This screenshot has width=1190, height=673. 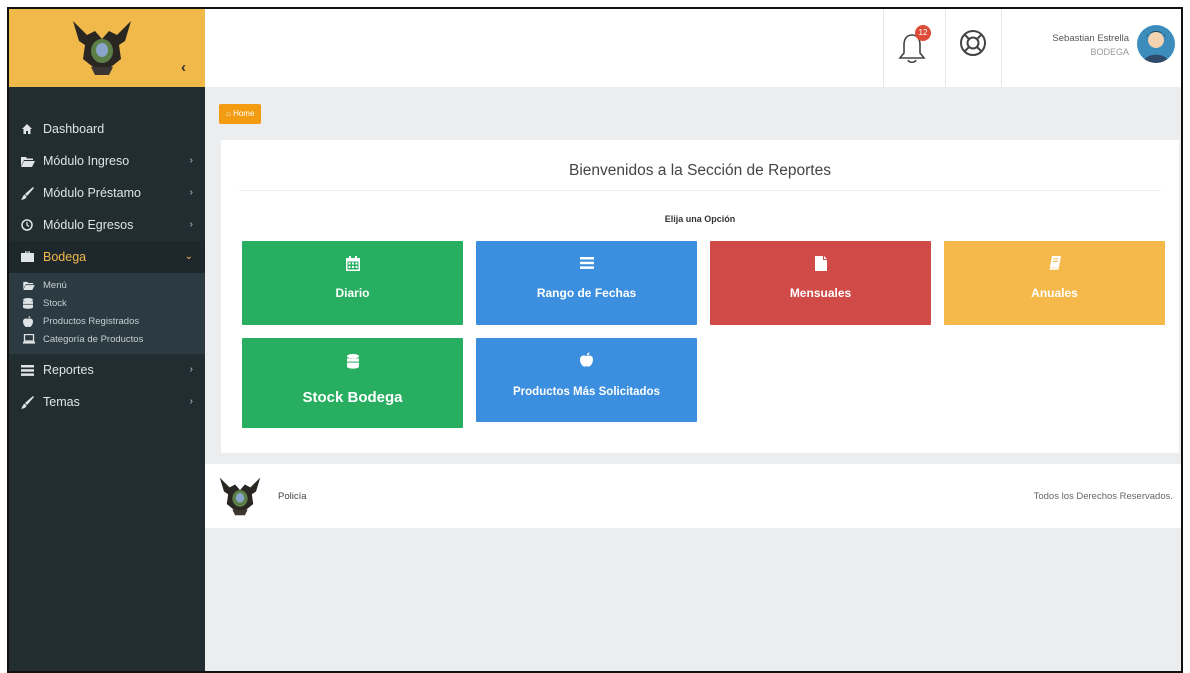 What do you see at coordinates (586, 283) in the screenshot?
I see `report-tile-rango-fechas: Rango de Fechas` at bounding box center [586, 283].